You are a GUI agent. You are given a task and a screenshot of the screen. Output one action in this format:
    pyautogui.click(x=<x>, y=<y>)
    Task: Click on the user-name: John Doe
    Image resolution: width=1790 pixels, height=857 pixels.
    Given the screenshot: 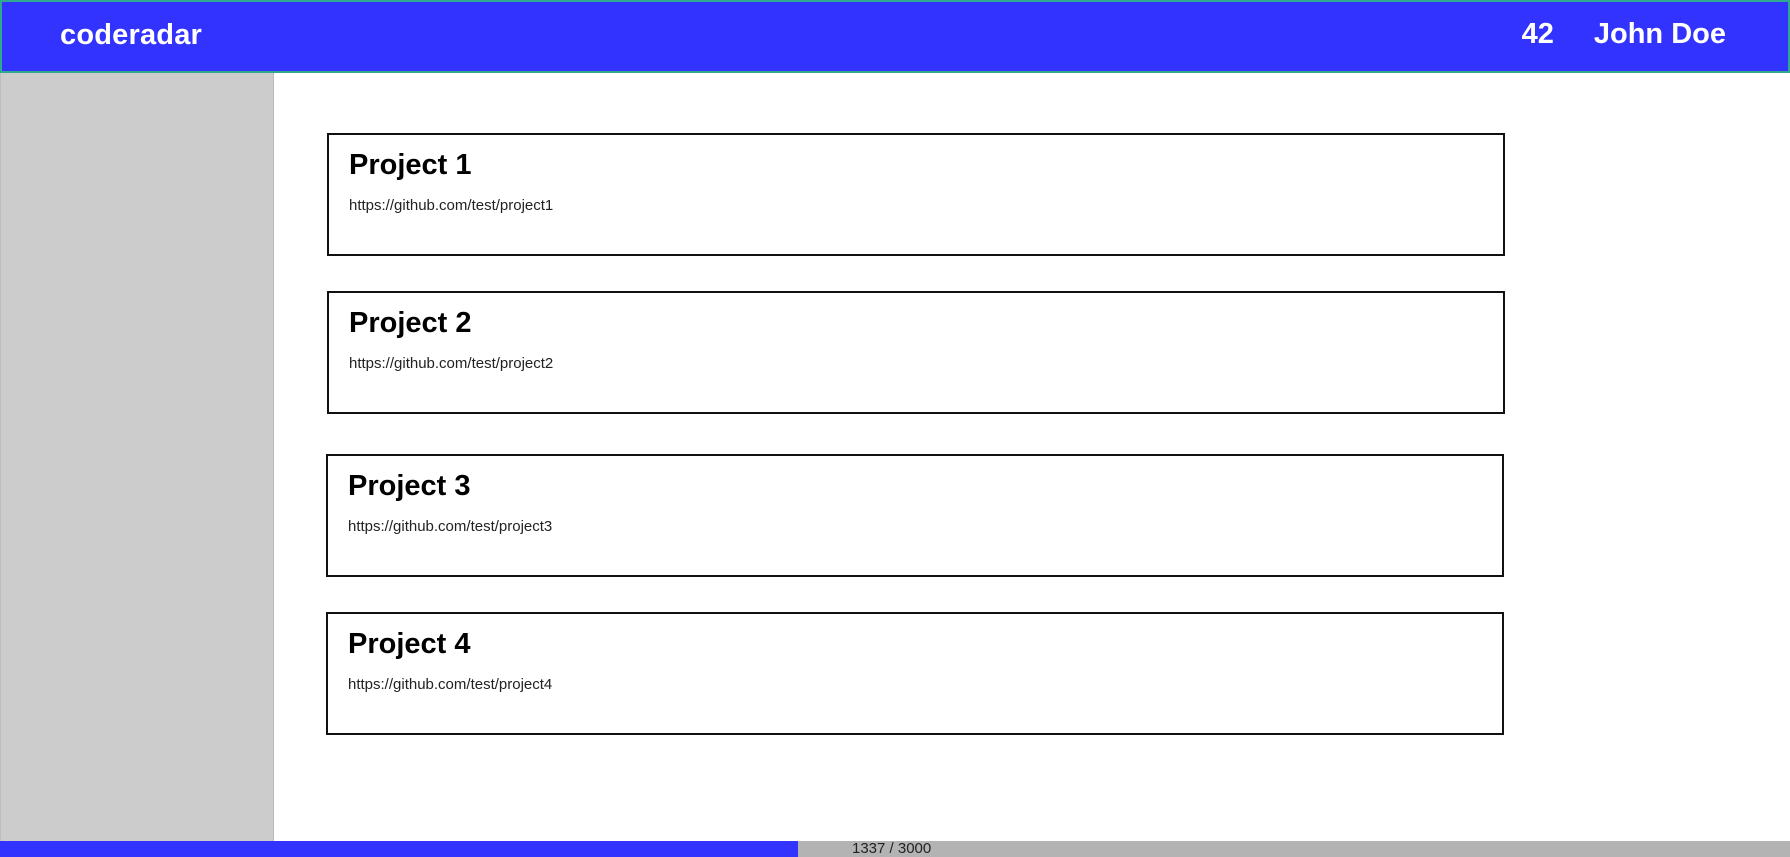 What is the action you would take?
    pyautogui.click(x=1660, y=34)
    